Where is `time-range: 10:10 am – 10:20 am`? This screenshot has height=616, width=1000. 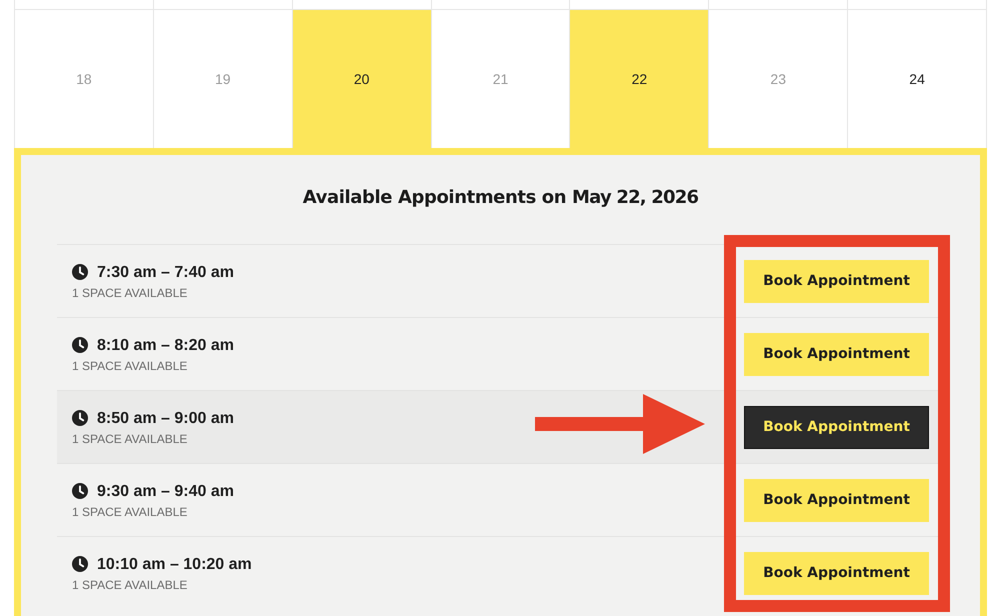
time-range: 10:10 am – 10:20 am is located at coordinates (174, 564).